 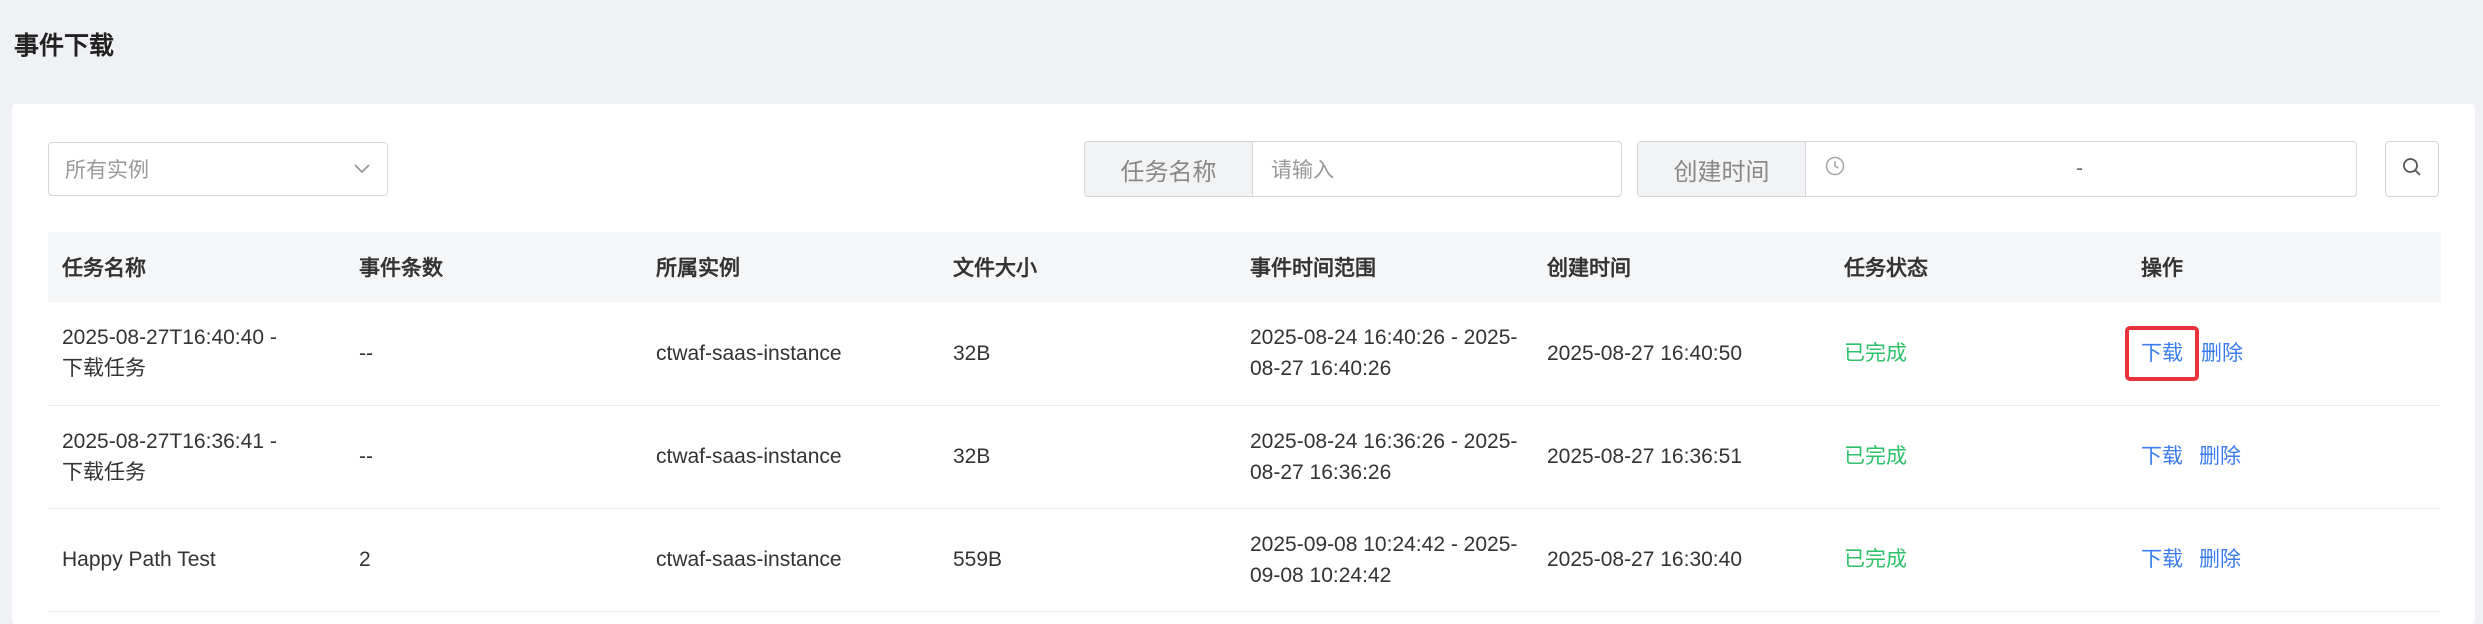 What do you see at coordinates (1886, 268) in the screenshot?
I see `col-header-status: 任务状态` at bounding box center [1886, 268].